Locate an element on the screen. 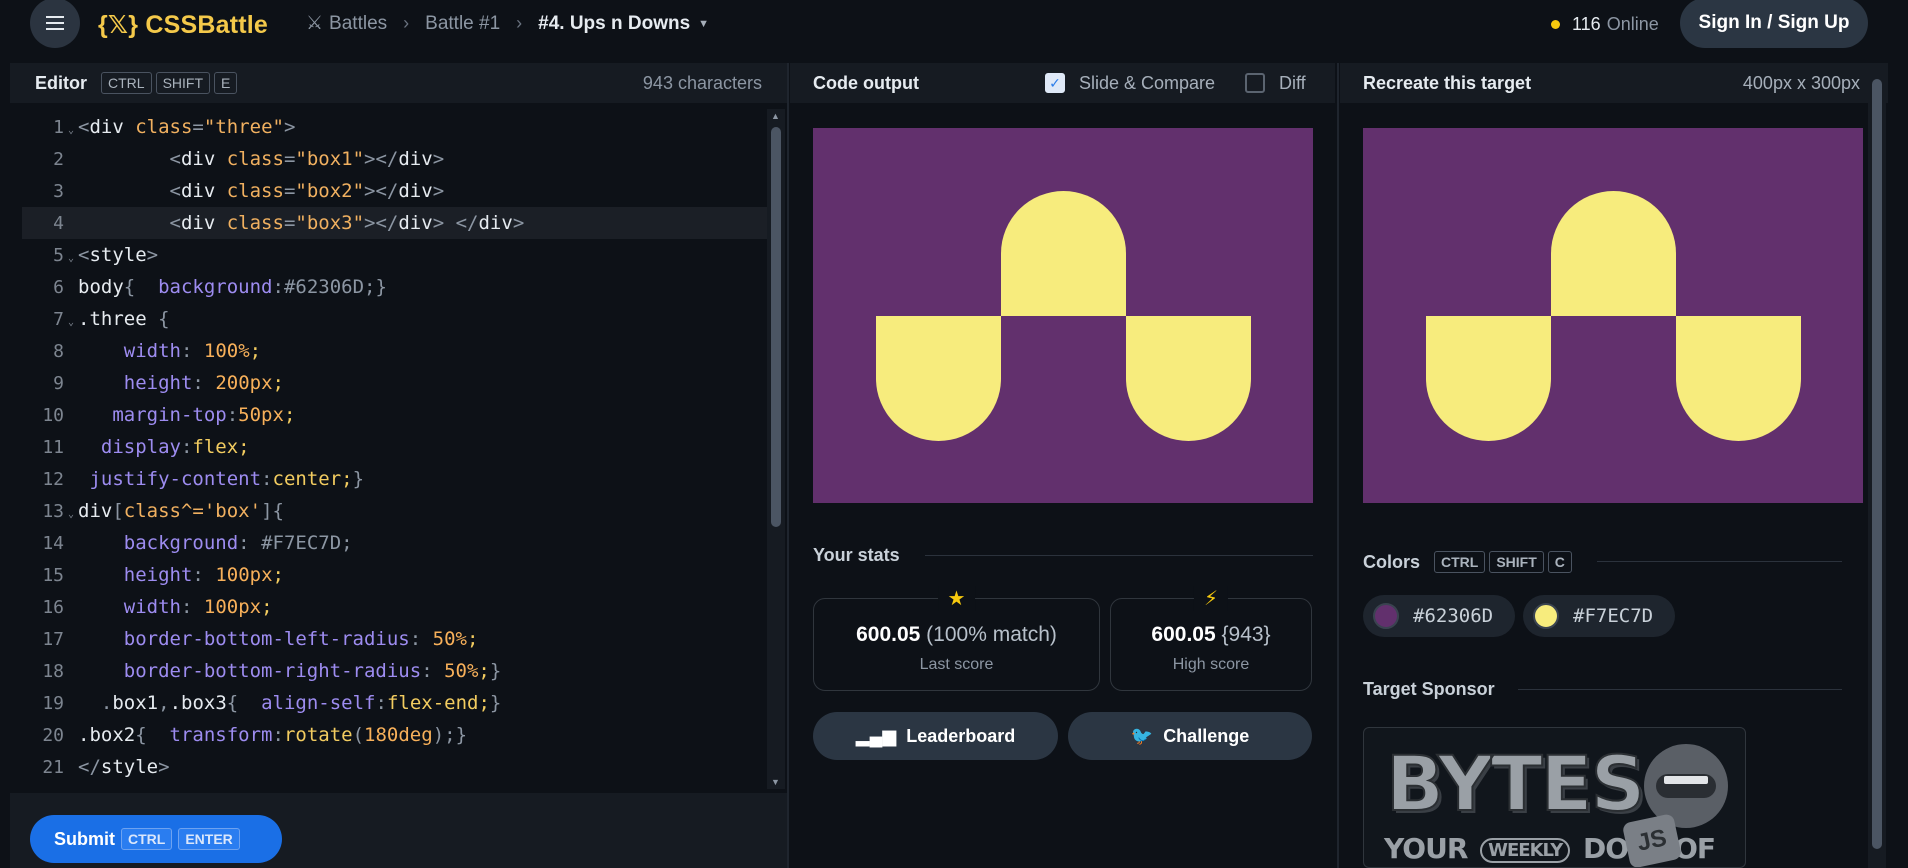 The image size is (1908, 868). online-dot-icon is located at coordinates (1555, 24).